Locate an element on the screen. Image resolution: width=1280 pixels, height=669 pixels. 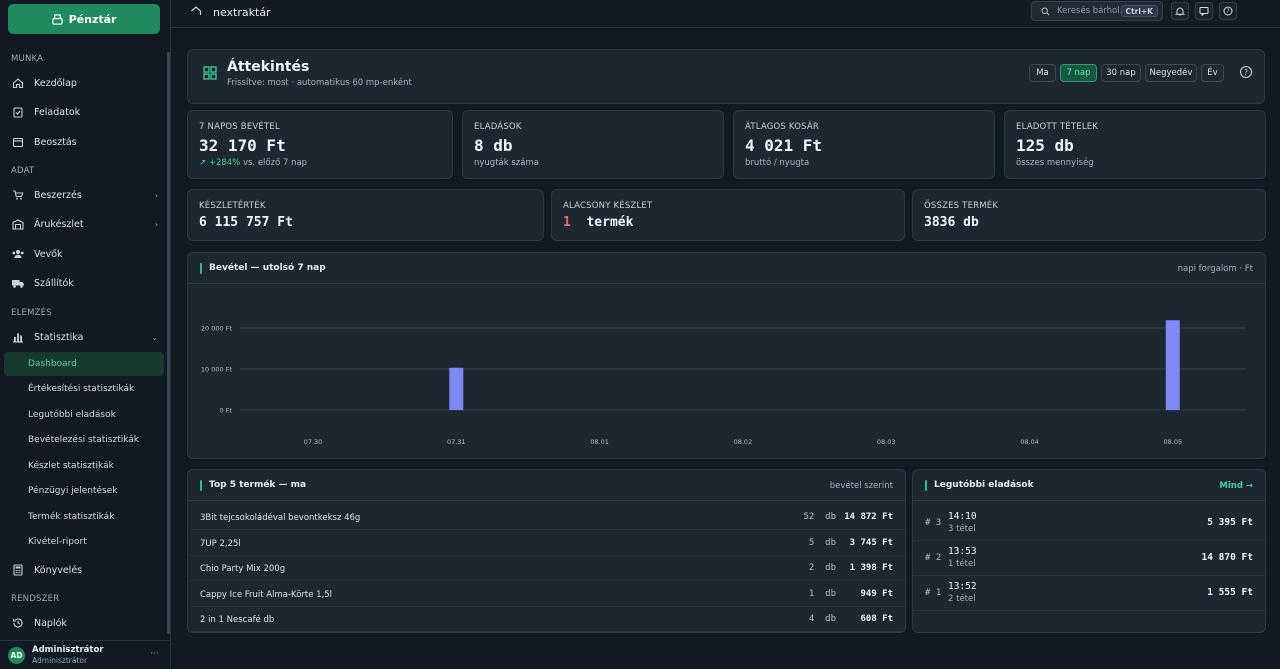
sidebar-item-kezdolap: Kezdőlap is located at coordinates (84, 83).